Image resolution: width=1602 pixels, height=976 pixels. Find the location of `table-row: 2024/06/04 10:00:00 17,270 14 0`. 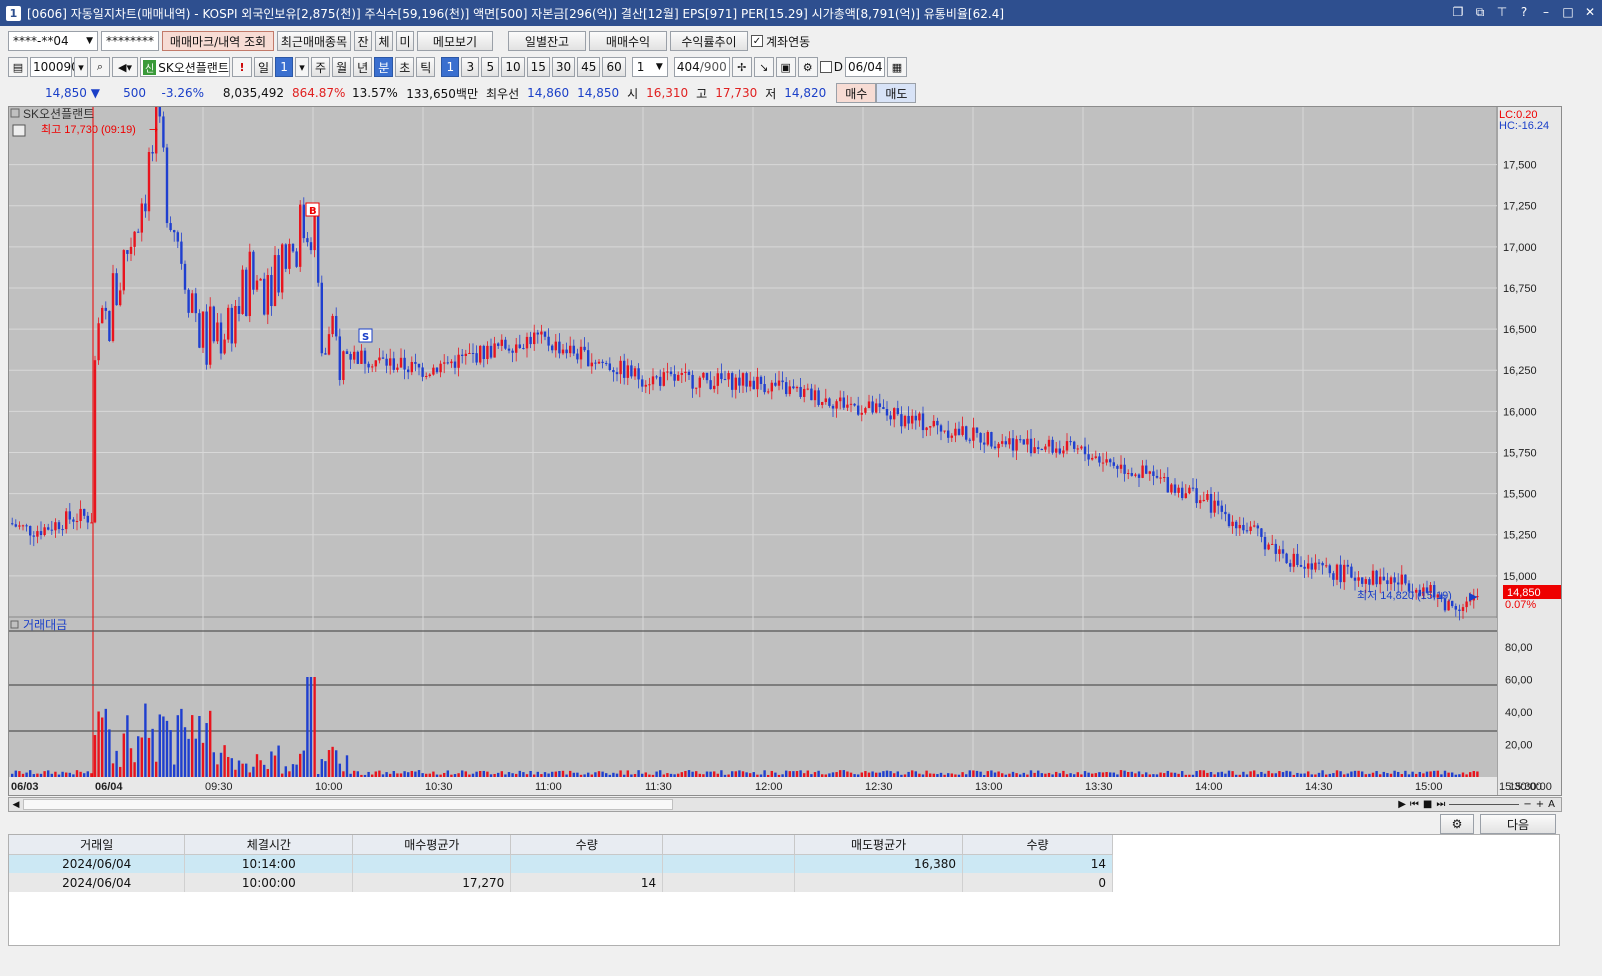

table-row: 2024/06/04 10:00:00 17,270 14 0 is located at coordinates (561, 882).